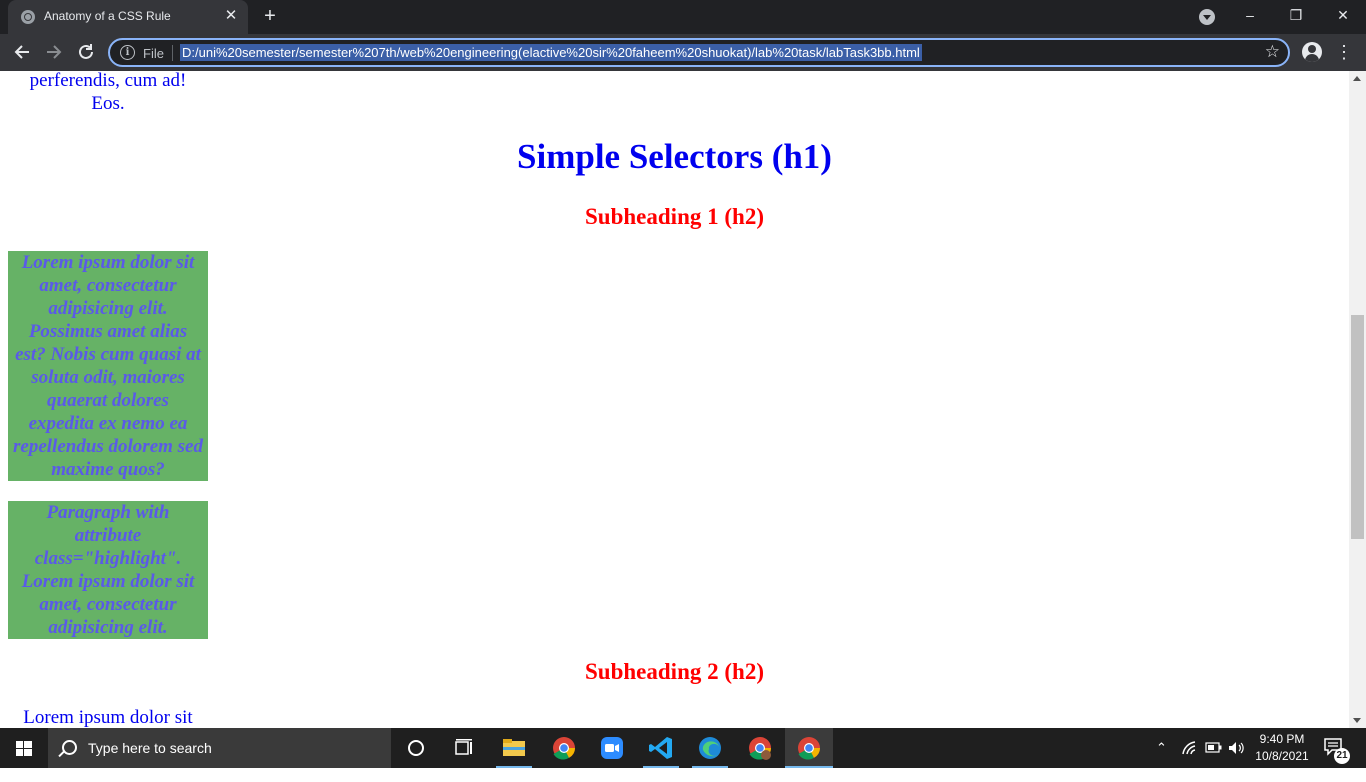 The width and height of the screenshot is (1366, 782). I want to click on paragraph-line: perferendis, cum ad!, so click(108, 81).